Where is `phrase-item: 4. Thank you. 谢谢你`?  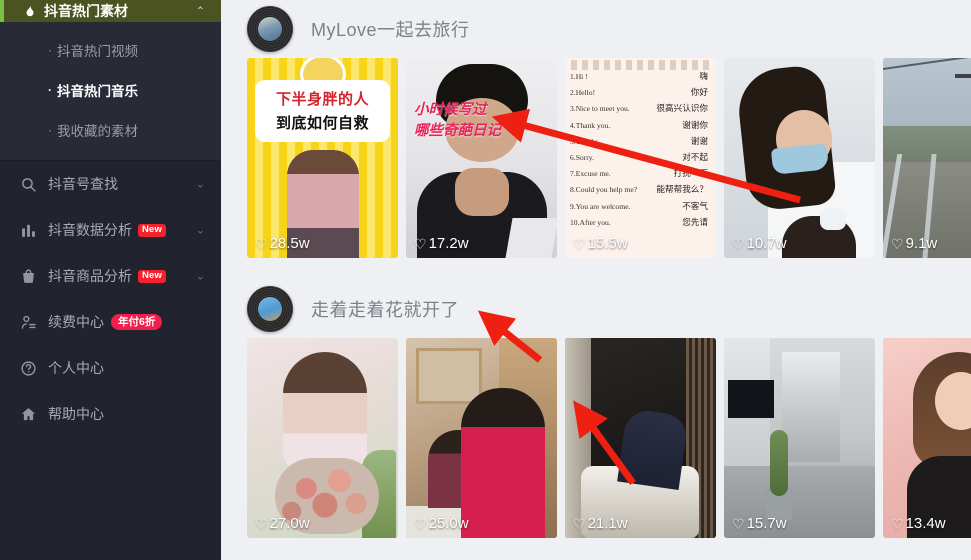 phrase-item: 4. Thank you. 谢谢你 is located at coordinates (639, 124).